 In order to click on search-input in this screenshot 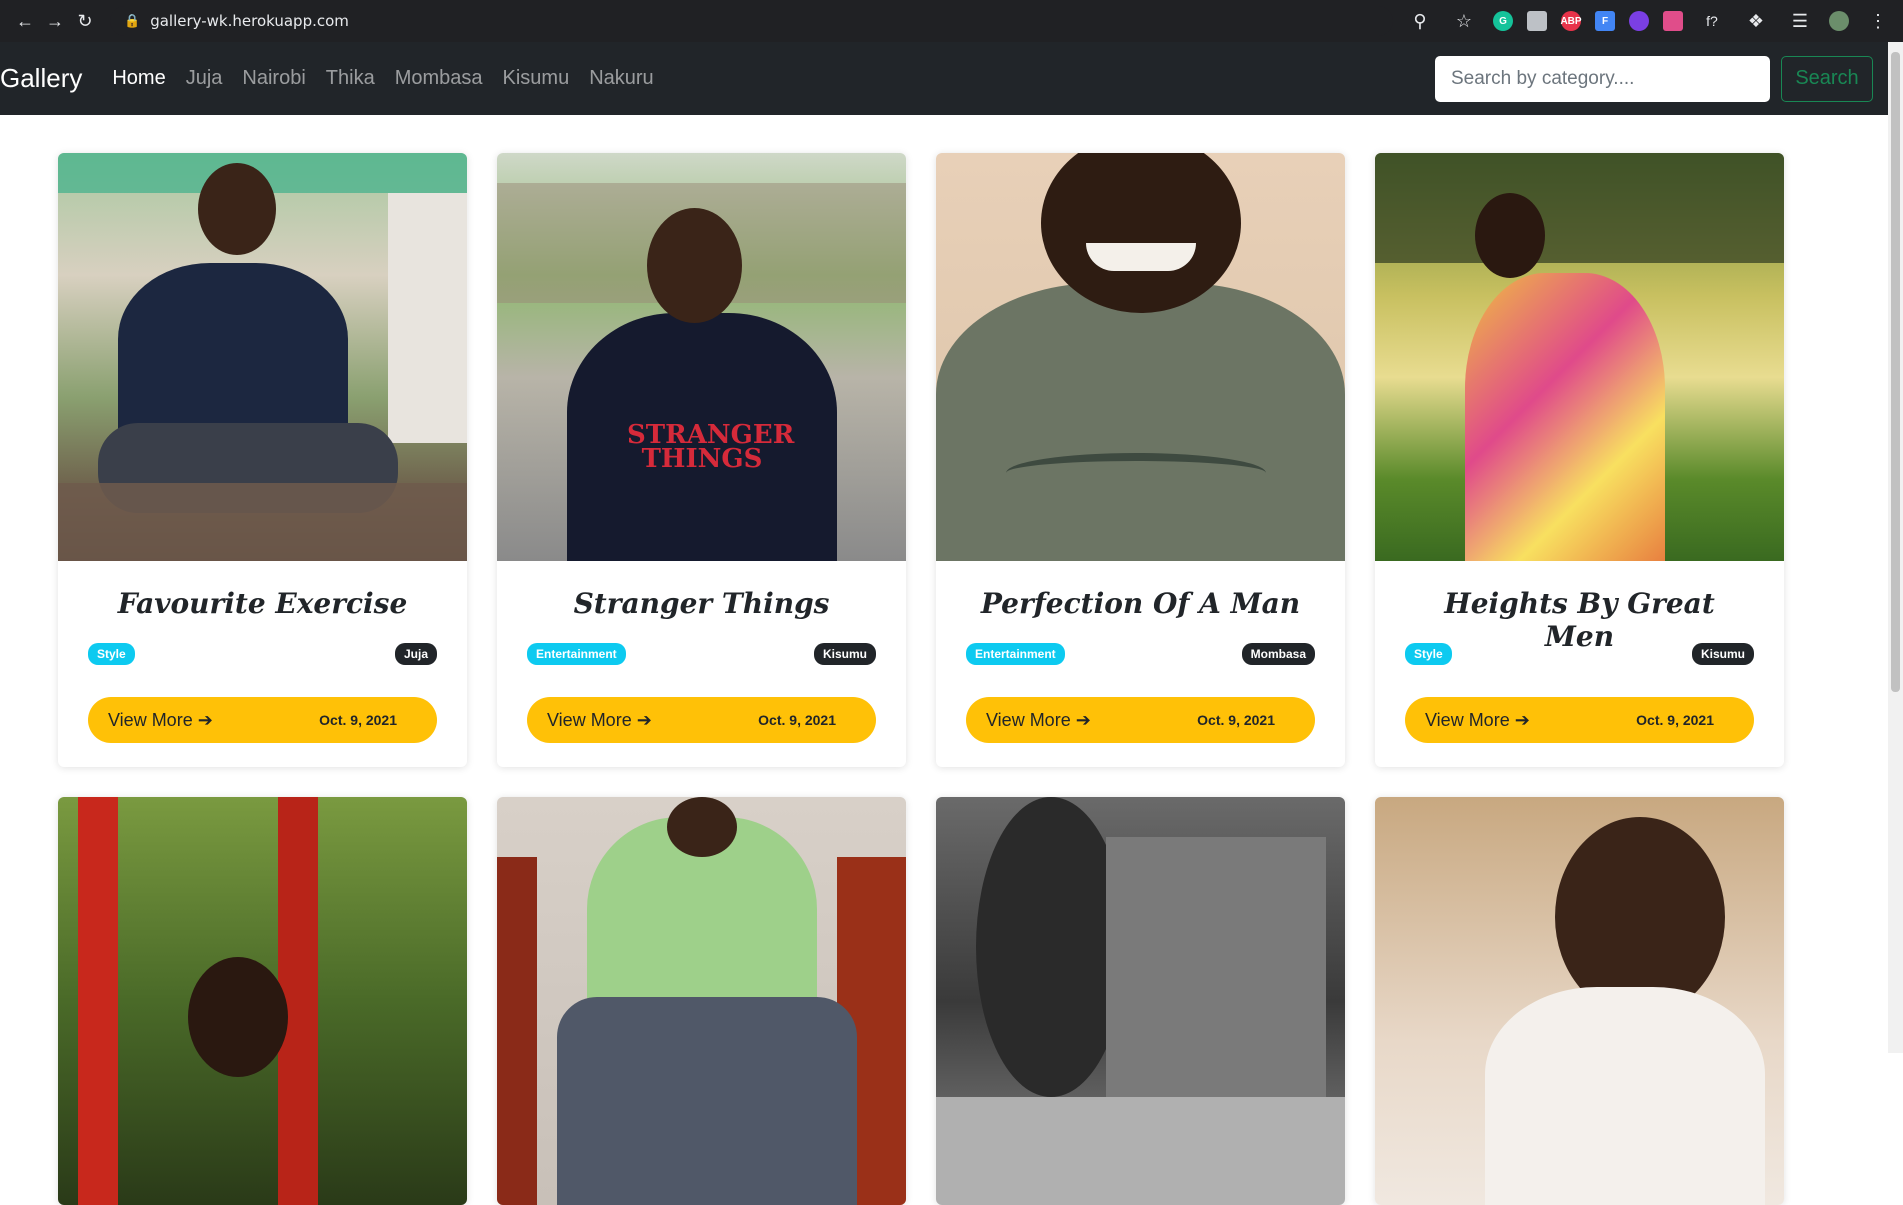, I will do `click(1602, 78)`.